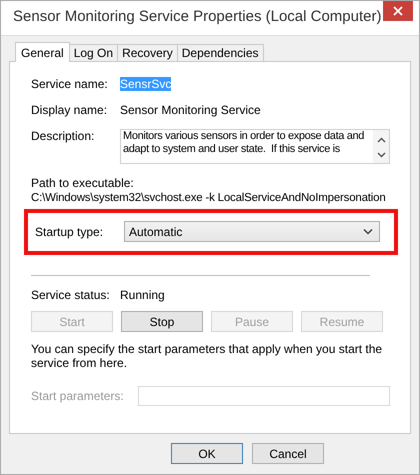 This screenshot has height=475, width=420. I want to click on field-label: Start parameters:, so click(78, 396).